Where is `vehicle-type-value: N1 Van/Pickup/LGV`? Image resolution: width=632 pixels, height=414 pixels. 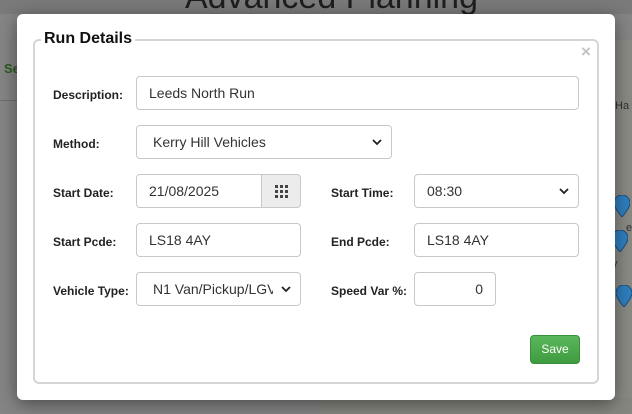
vehicle-type-value: N1 Van/Pickup/LGV is located at coordinates (213, 289).